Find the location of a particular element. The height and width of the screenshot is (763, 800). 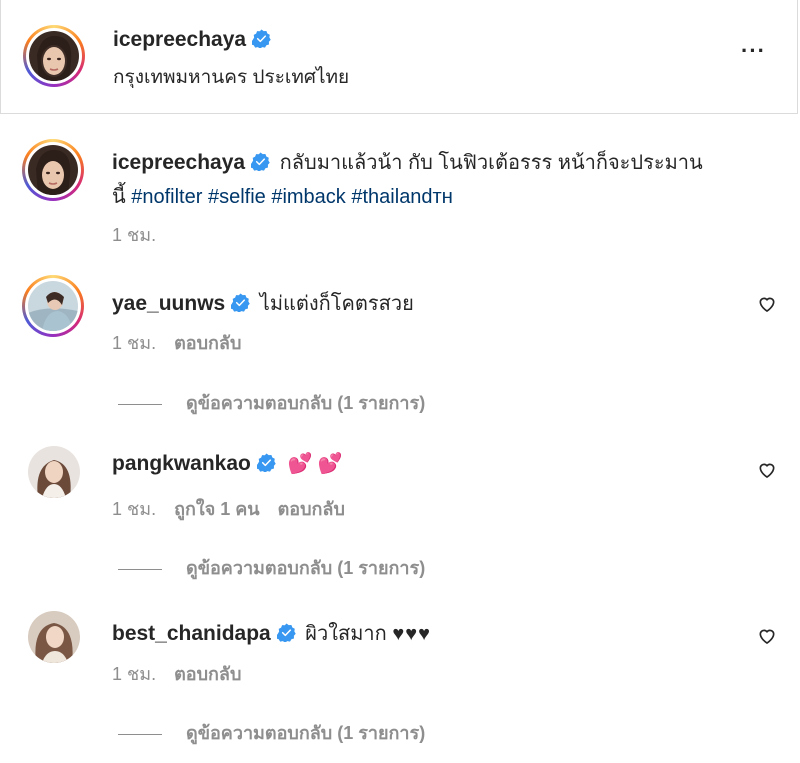

owner-avatar is located at coordinates (54, 56).